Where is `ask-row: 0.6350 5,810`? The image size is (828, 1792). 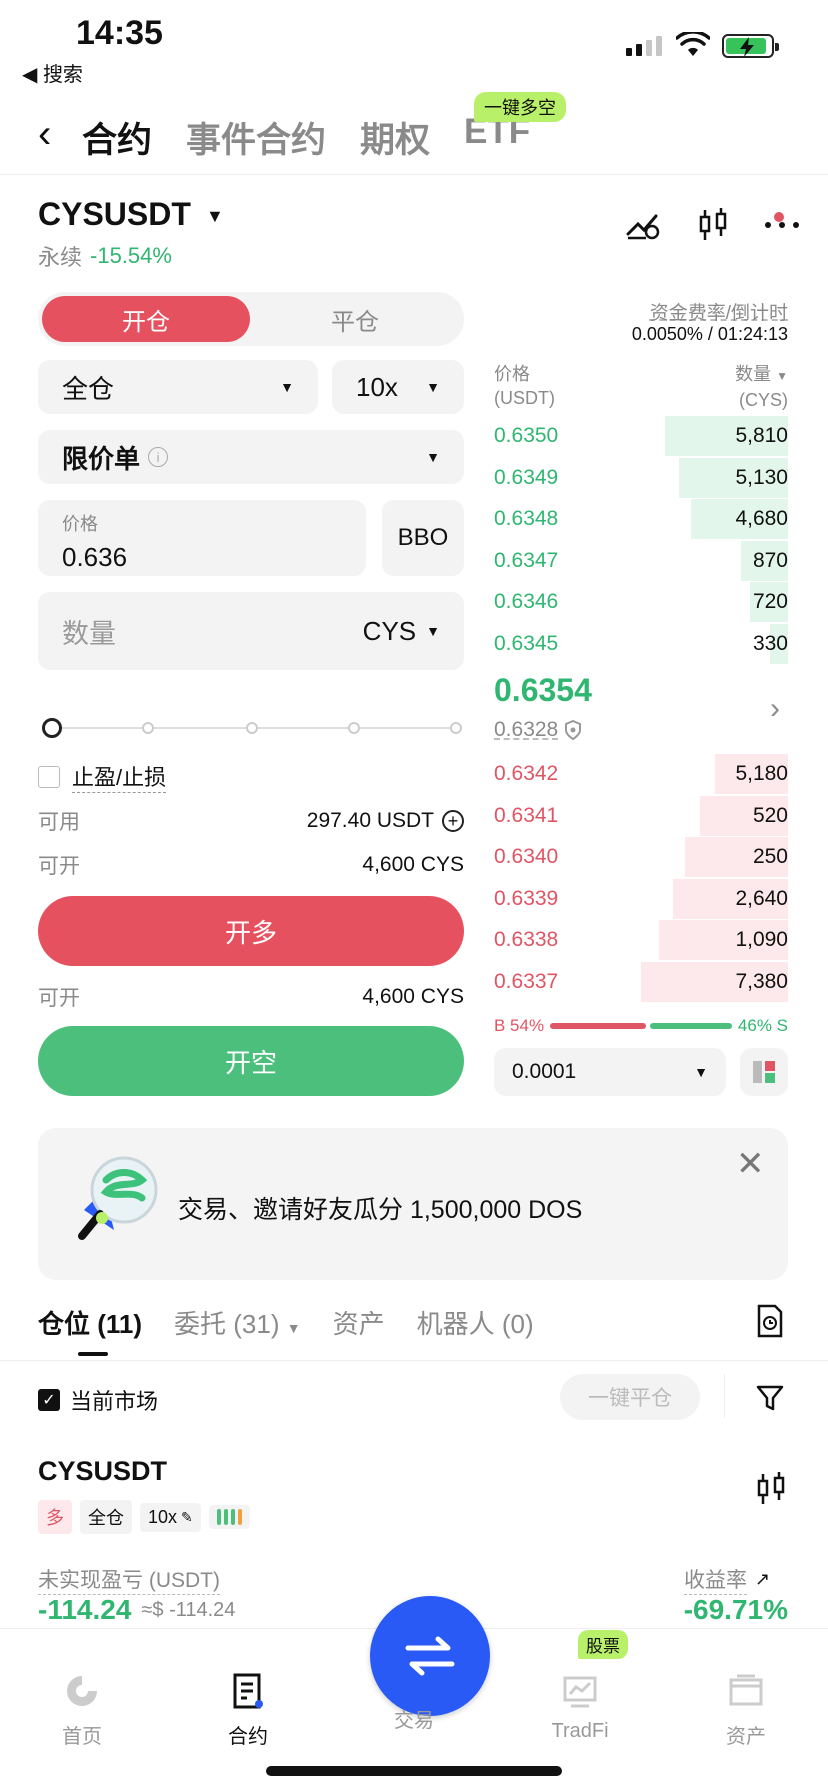 ask-row: 0.6350 5,810 is located at coordinates (641, 436).